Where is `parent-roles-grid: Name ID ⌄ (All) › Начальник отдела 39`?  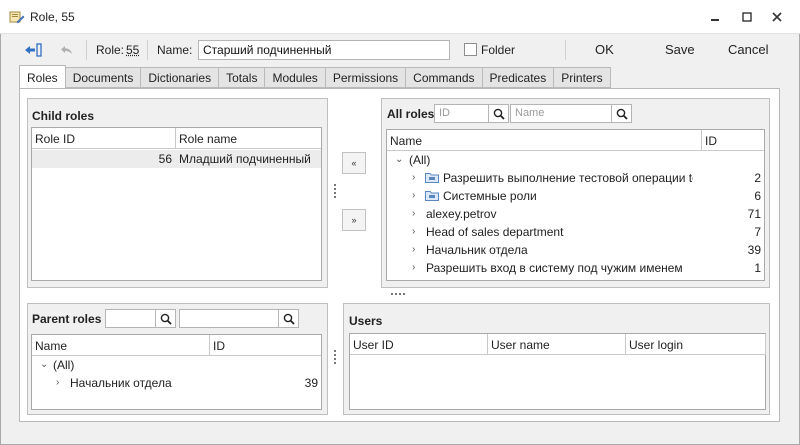 parent-roles-grid: Name ID ⌄ (All) › Начальник отдела 39 is located at coordinates (176, 372).